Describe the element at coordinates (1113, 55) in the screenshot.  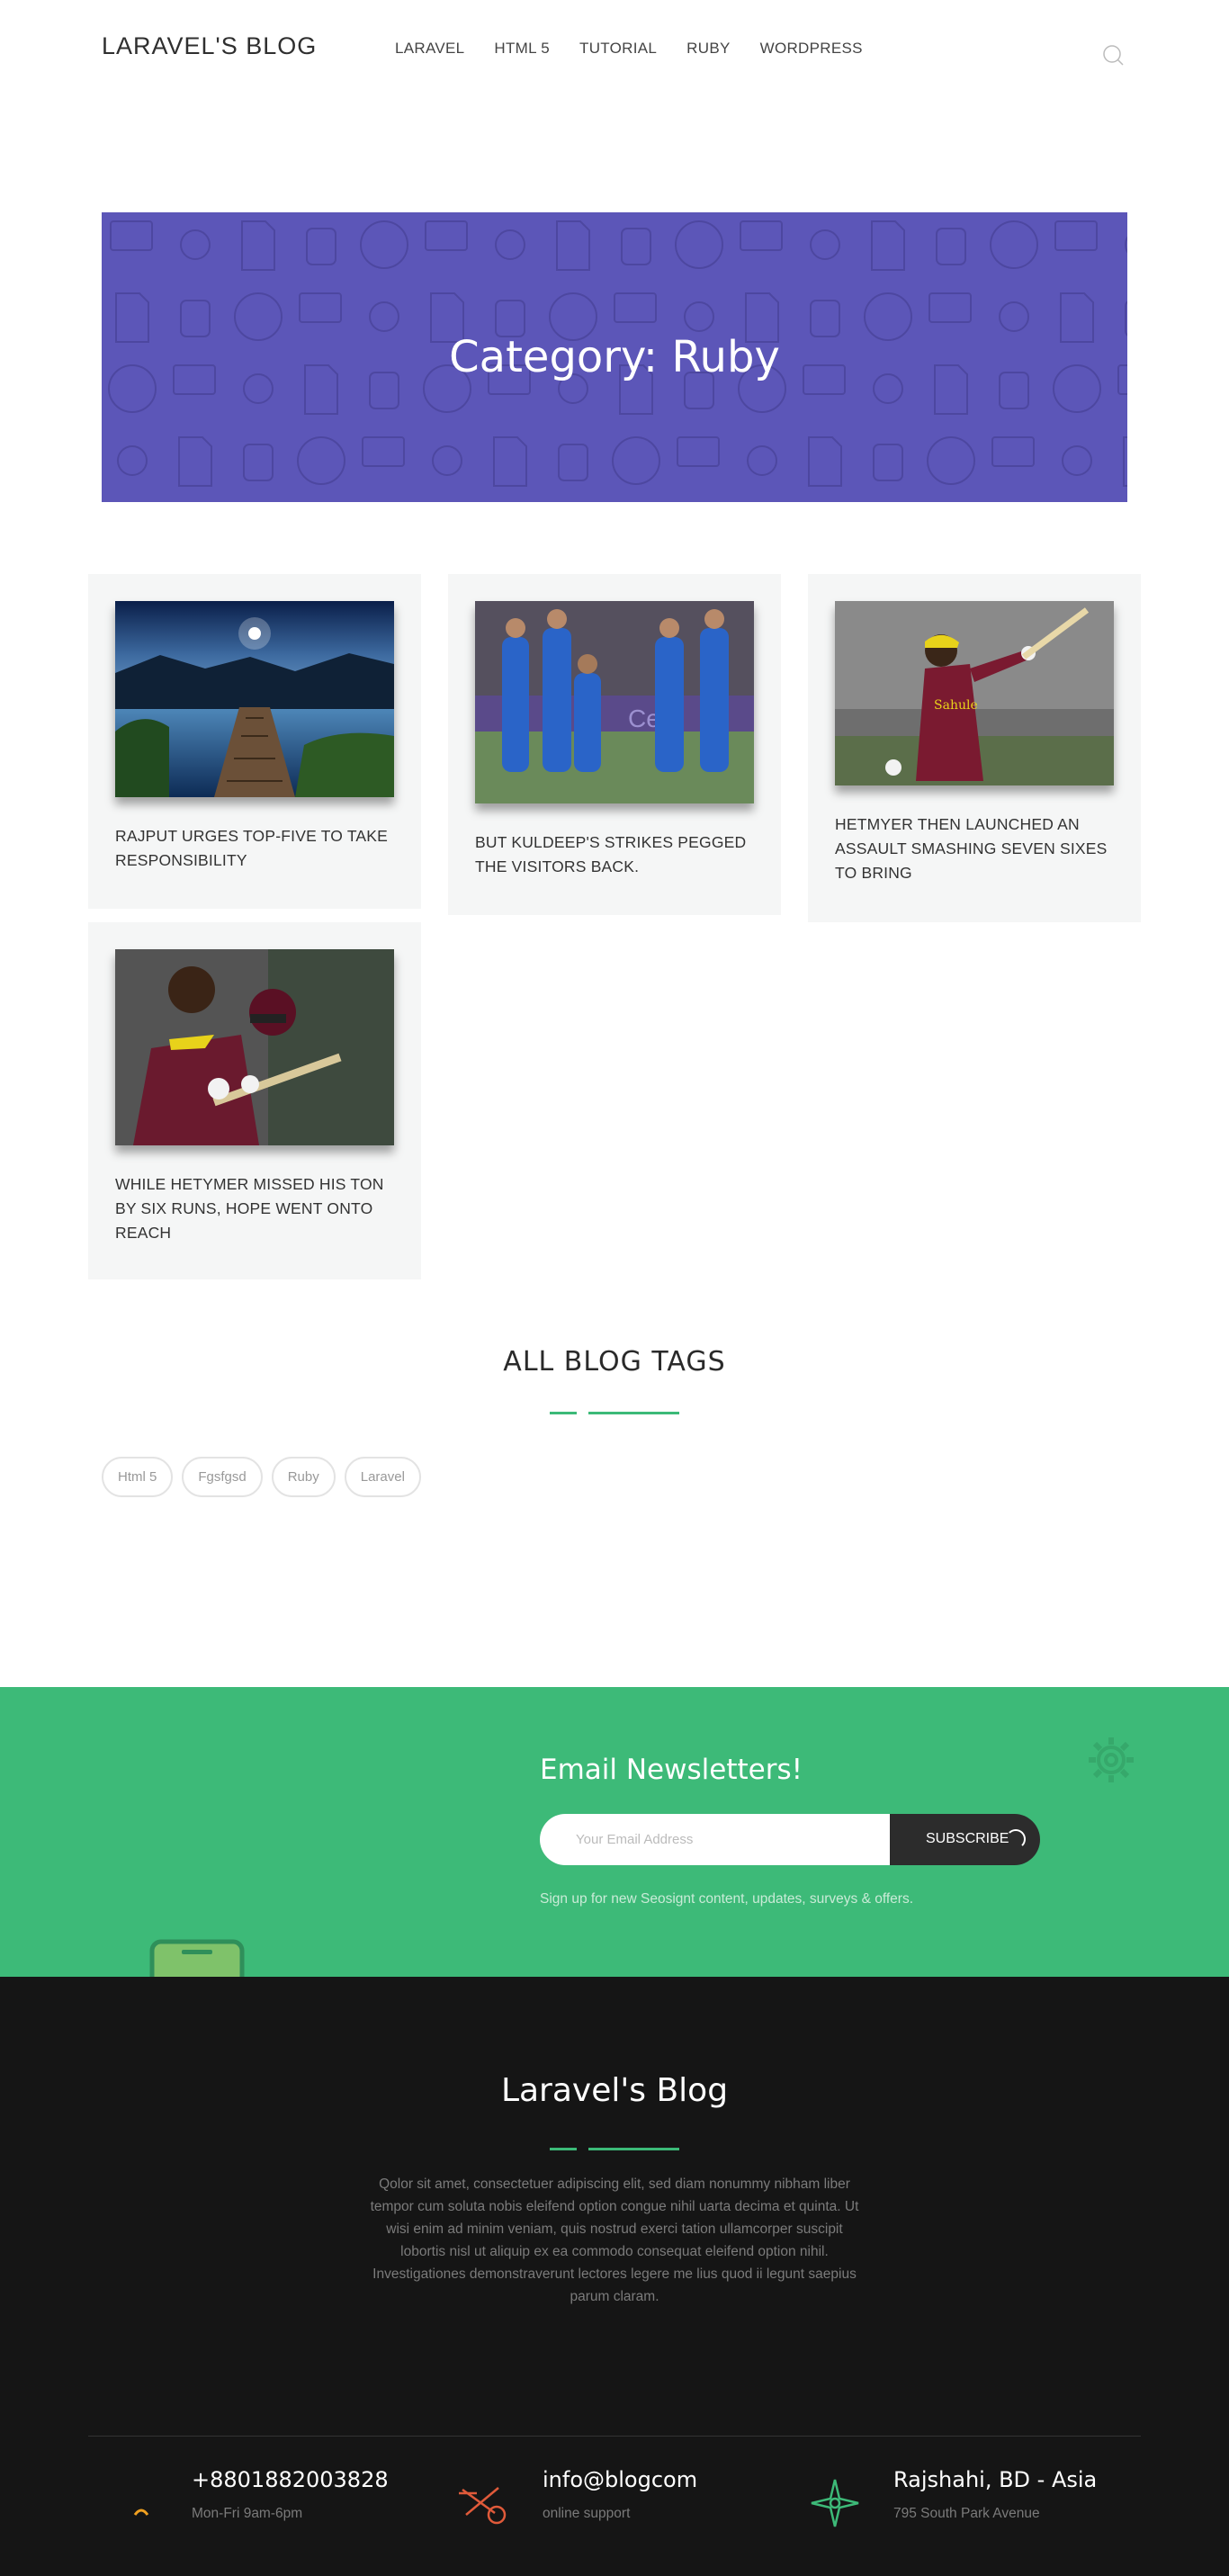
I see `search-icon` at that location.